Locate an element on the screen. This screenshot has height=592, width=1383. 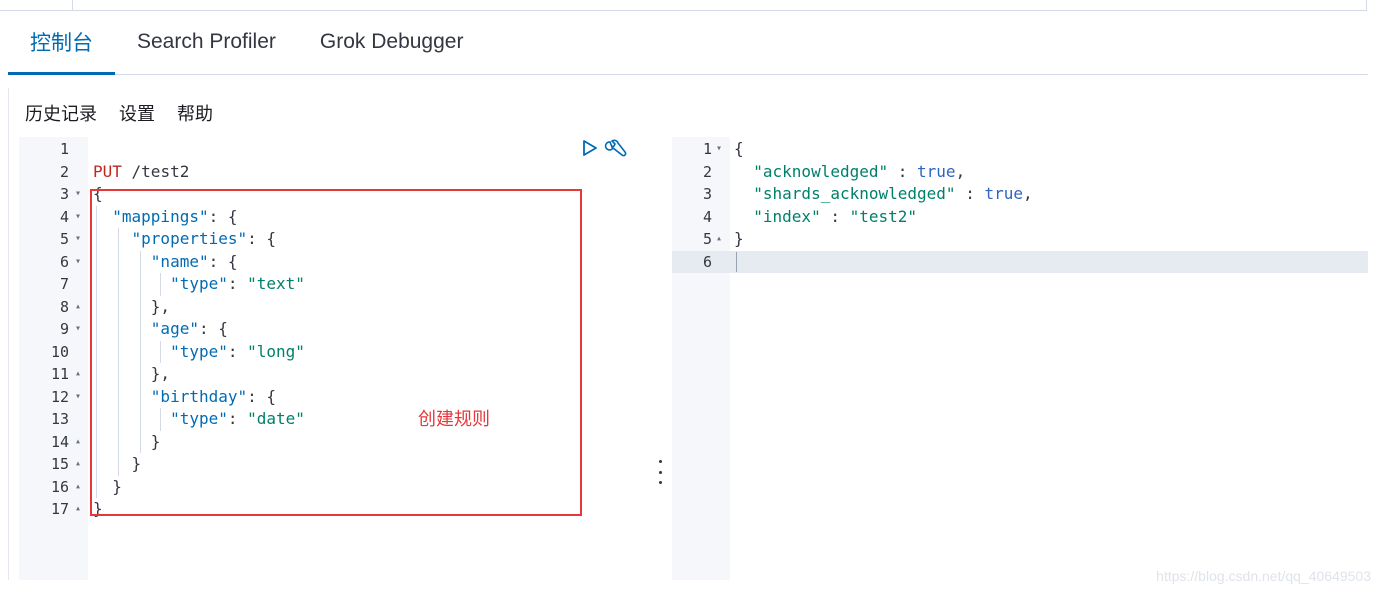
code-line: 4 "index" : "test2" is located at coordinates (1020, 217).